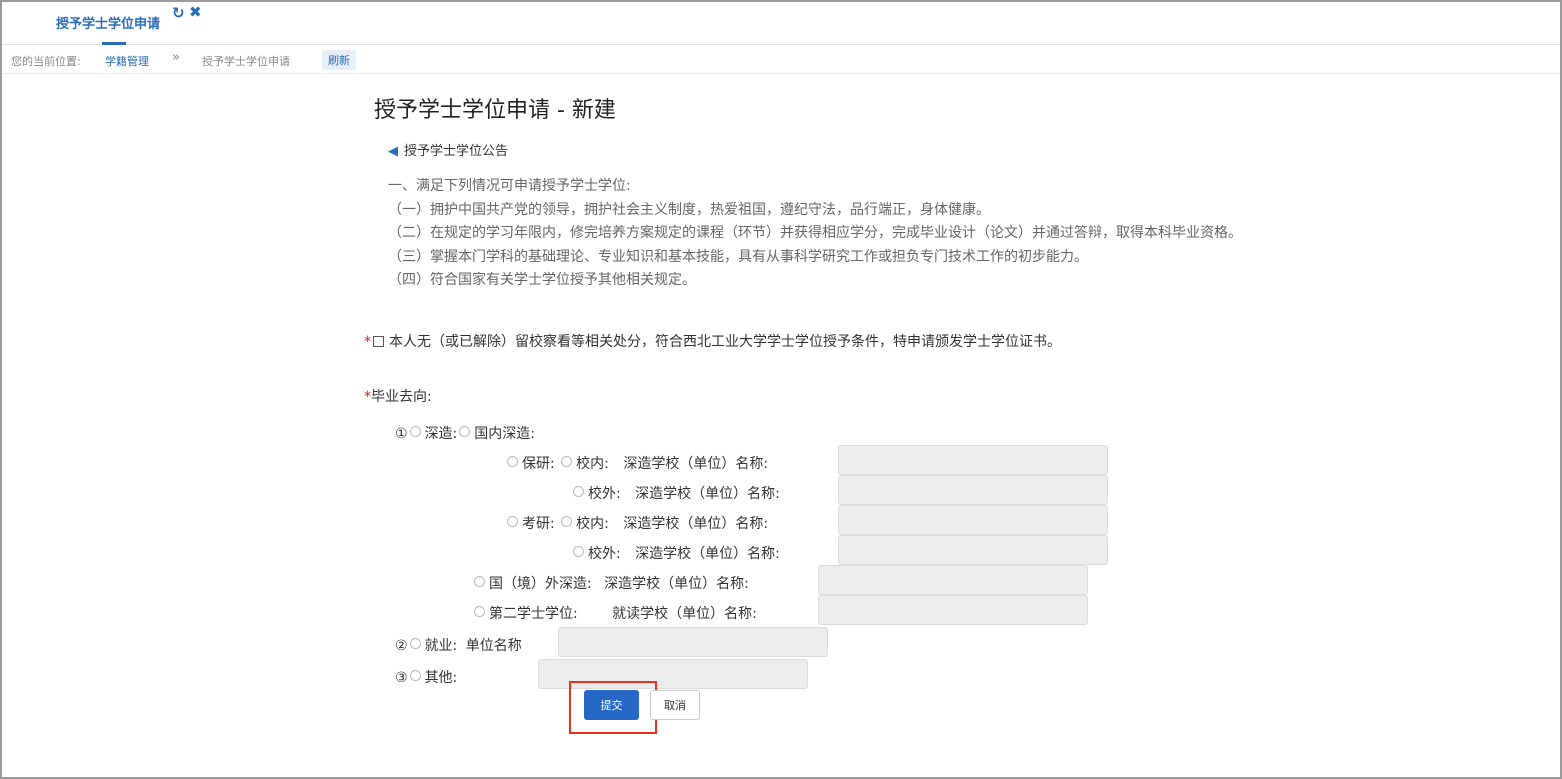 The image size is (1562, 779). I want to click on other-row: ③ 其他:, so click(426, 677).